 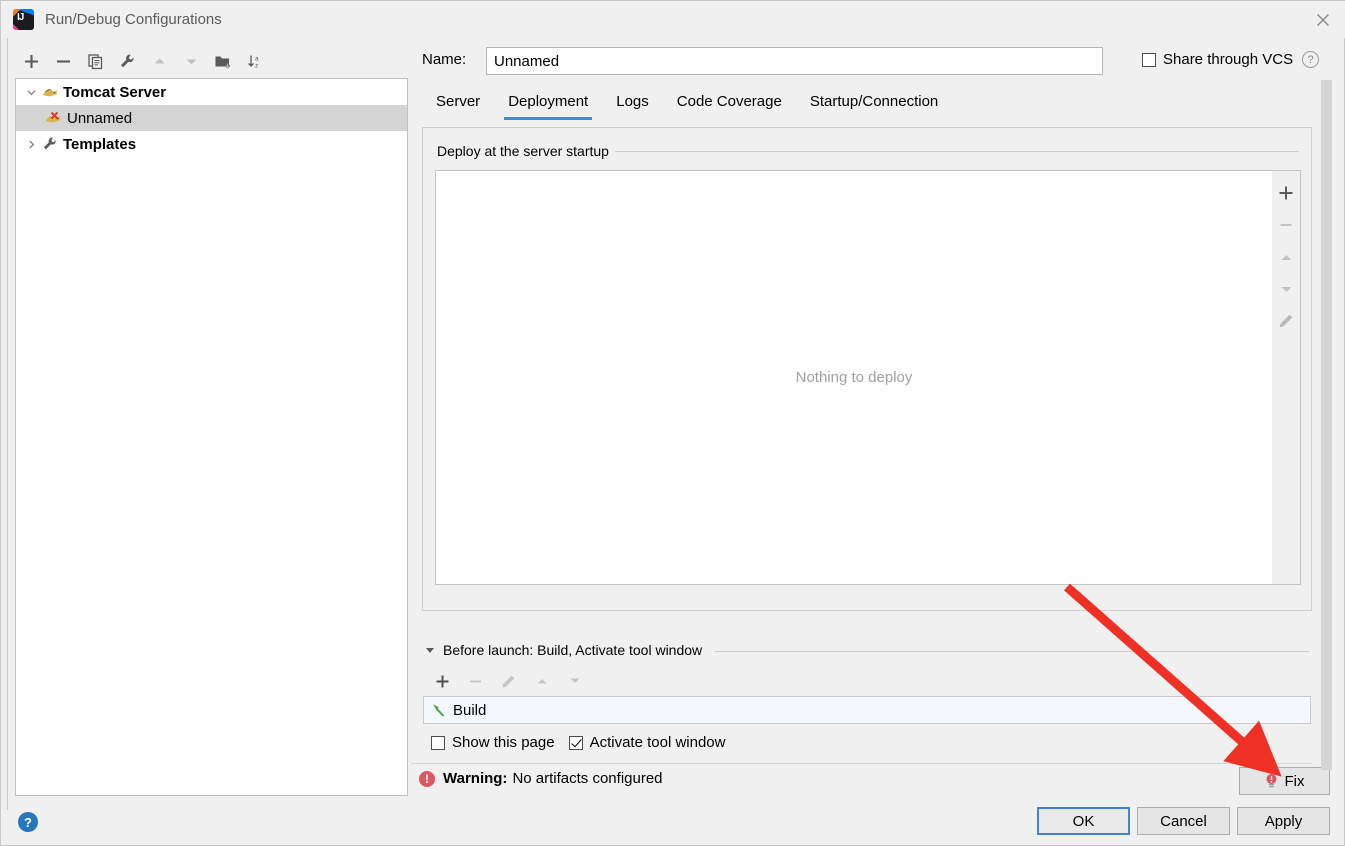 I want to click on move-artifact-down-button, so click(x=1286, y=289).